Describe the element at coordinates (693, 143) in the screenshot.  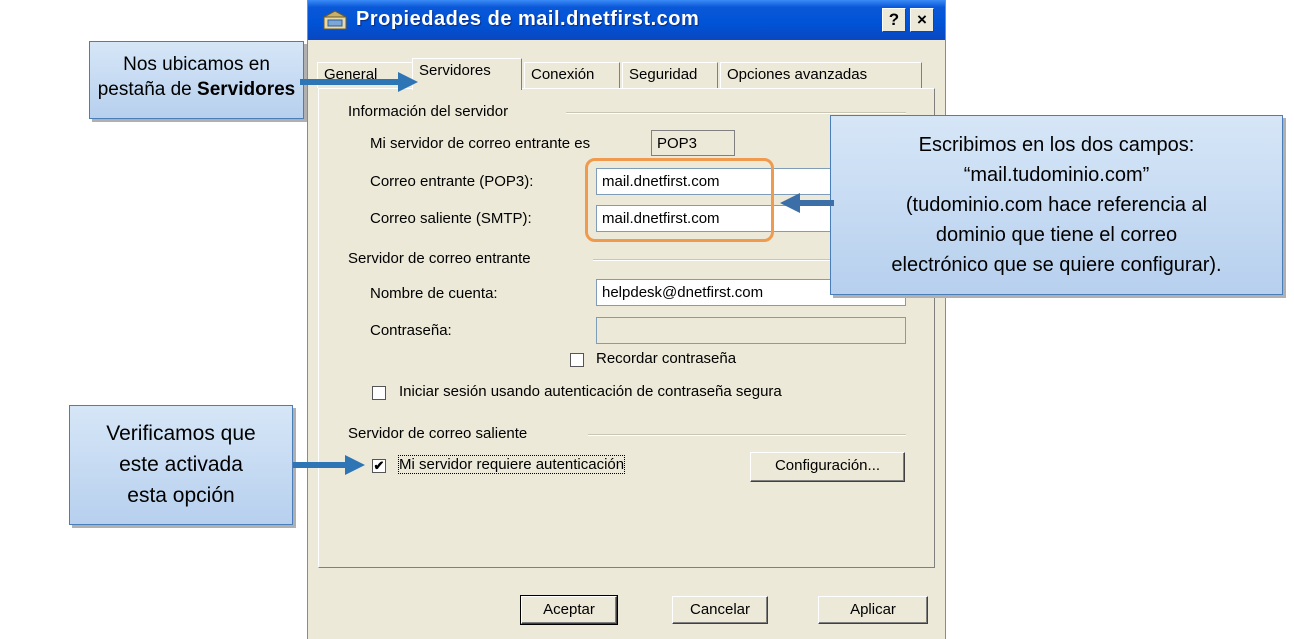
I see `incoming-type-value: POP3` at that location.